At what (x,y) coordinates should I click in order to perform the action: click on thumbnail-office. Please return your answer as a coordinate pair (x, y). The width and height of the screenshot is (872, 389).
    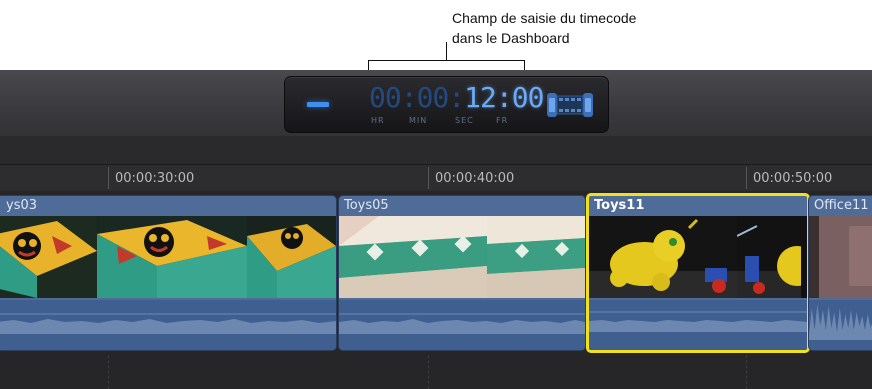
    Looking at the image, I should click on (840, 257).